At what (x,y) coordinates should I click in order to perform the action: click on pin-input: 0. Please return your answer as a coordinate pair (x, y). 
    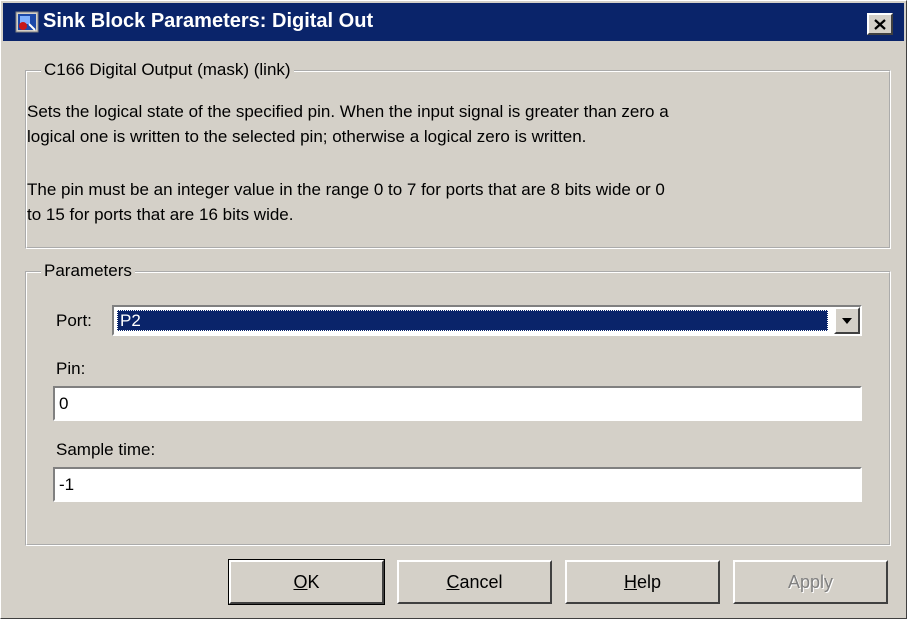
    Looking at the image, I should click on (457, 403).